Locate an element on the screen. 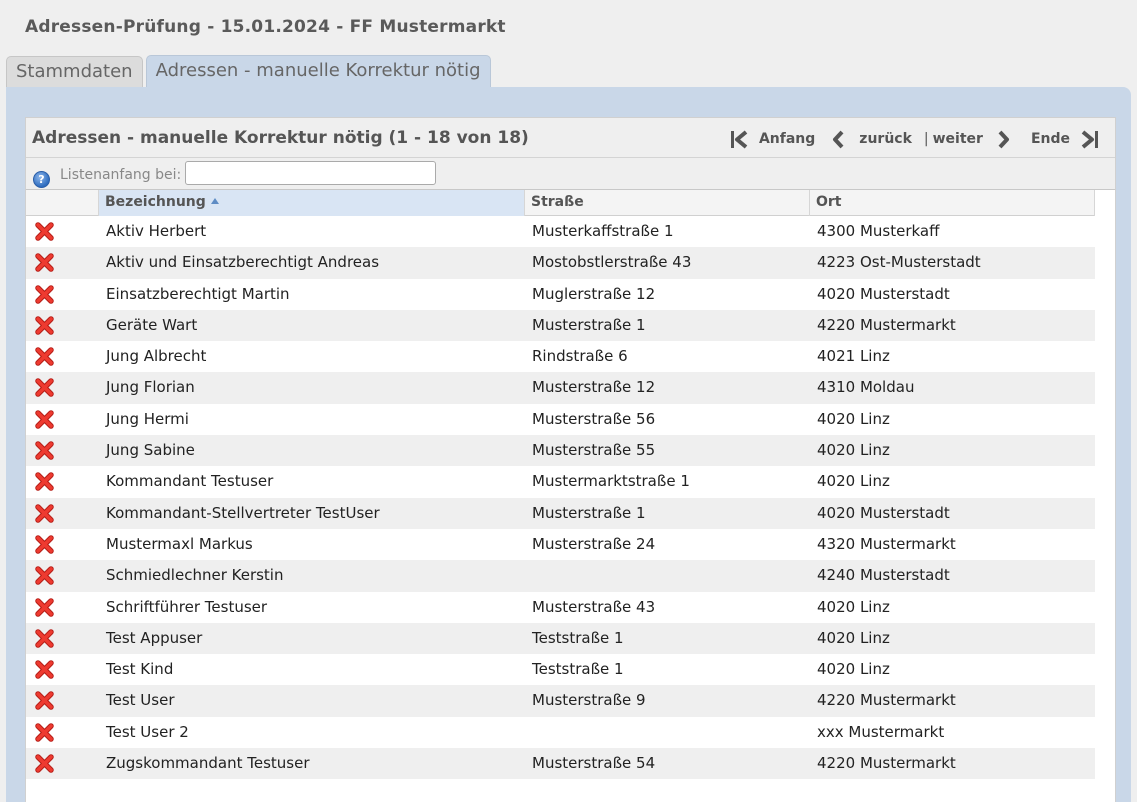 This screenshot has width=1137, height=802. column-header-ort: Ort is located at coordinates (952, 203).